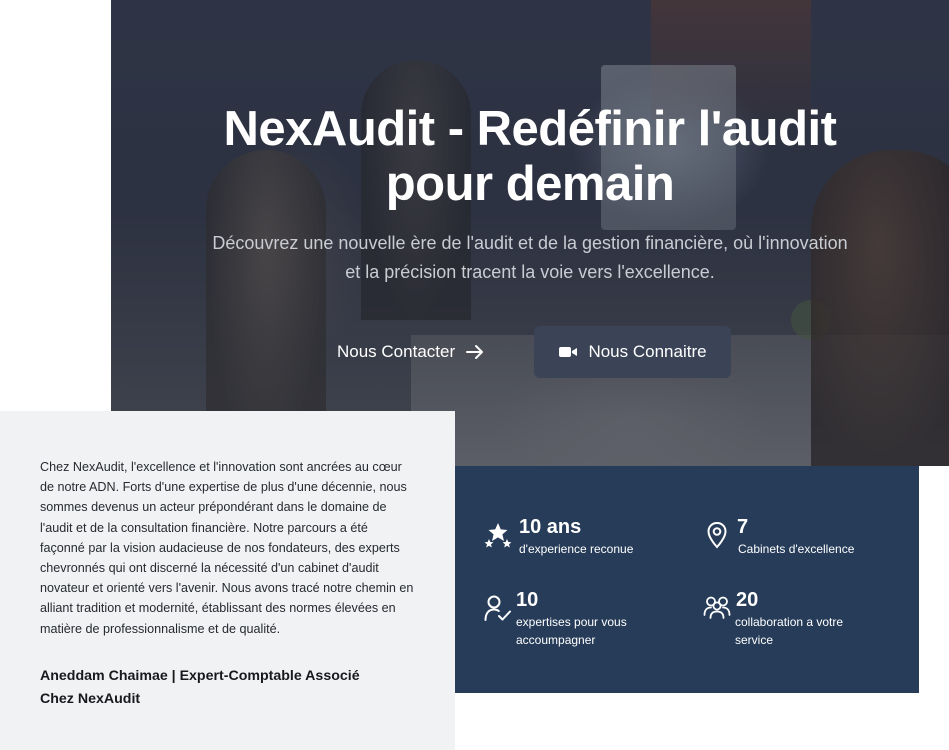 This screenshot has width=949, height=750. Describe the element at coordinates (796, 549) in the screenshot. I see `stat-label: Cabinets d'excellence` at that location.